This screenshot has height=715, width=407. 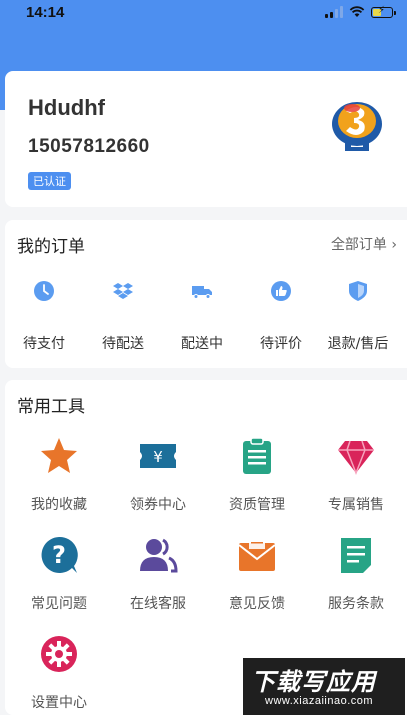 What do you see at coordinates (281, 316) in the screenshot?
I see `order-pending-review: 待评价` at bounding box center [281, 316].